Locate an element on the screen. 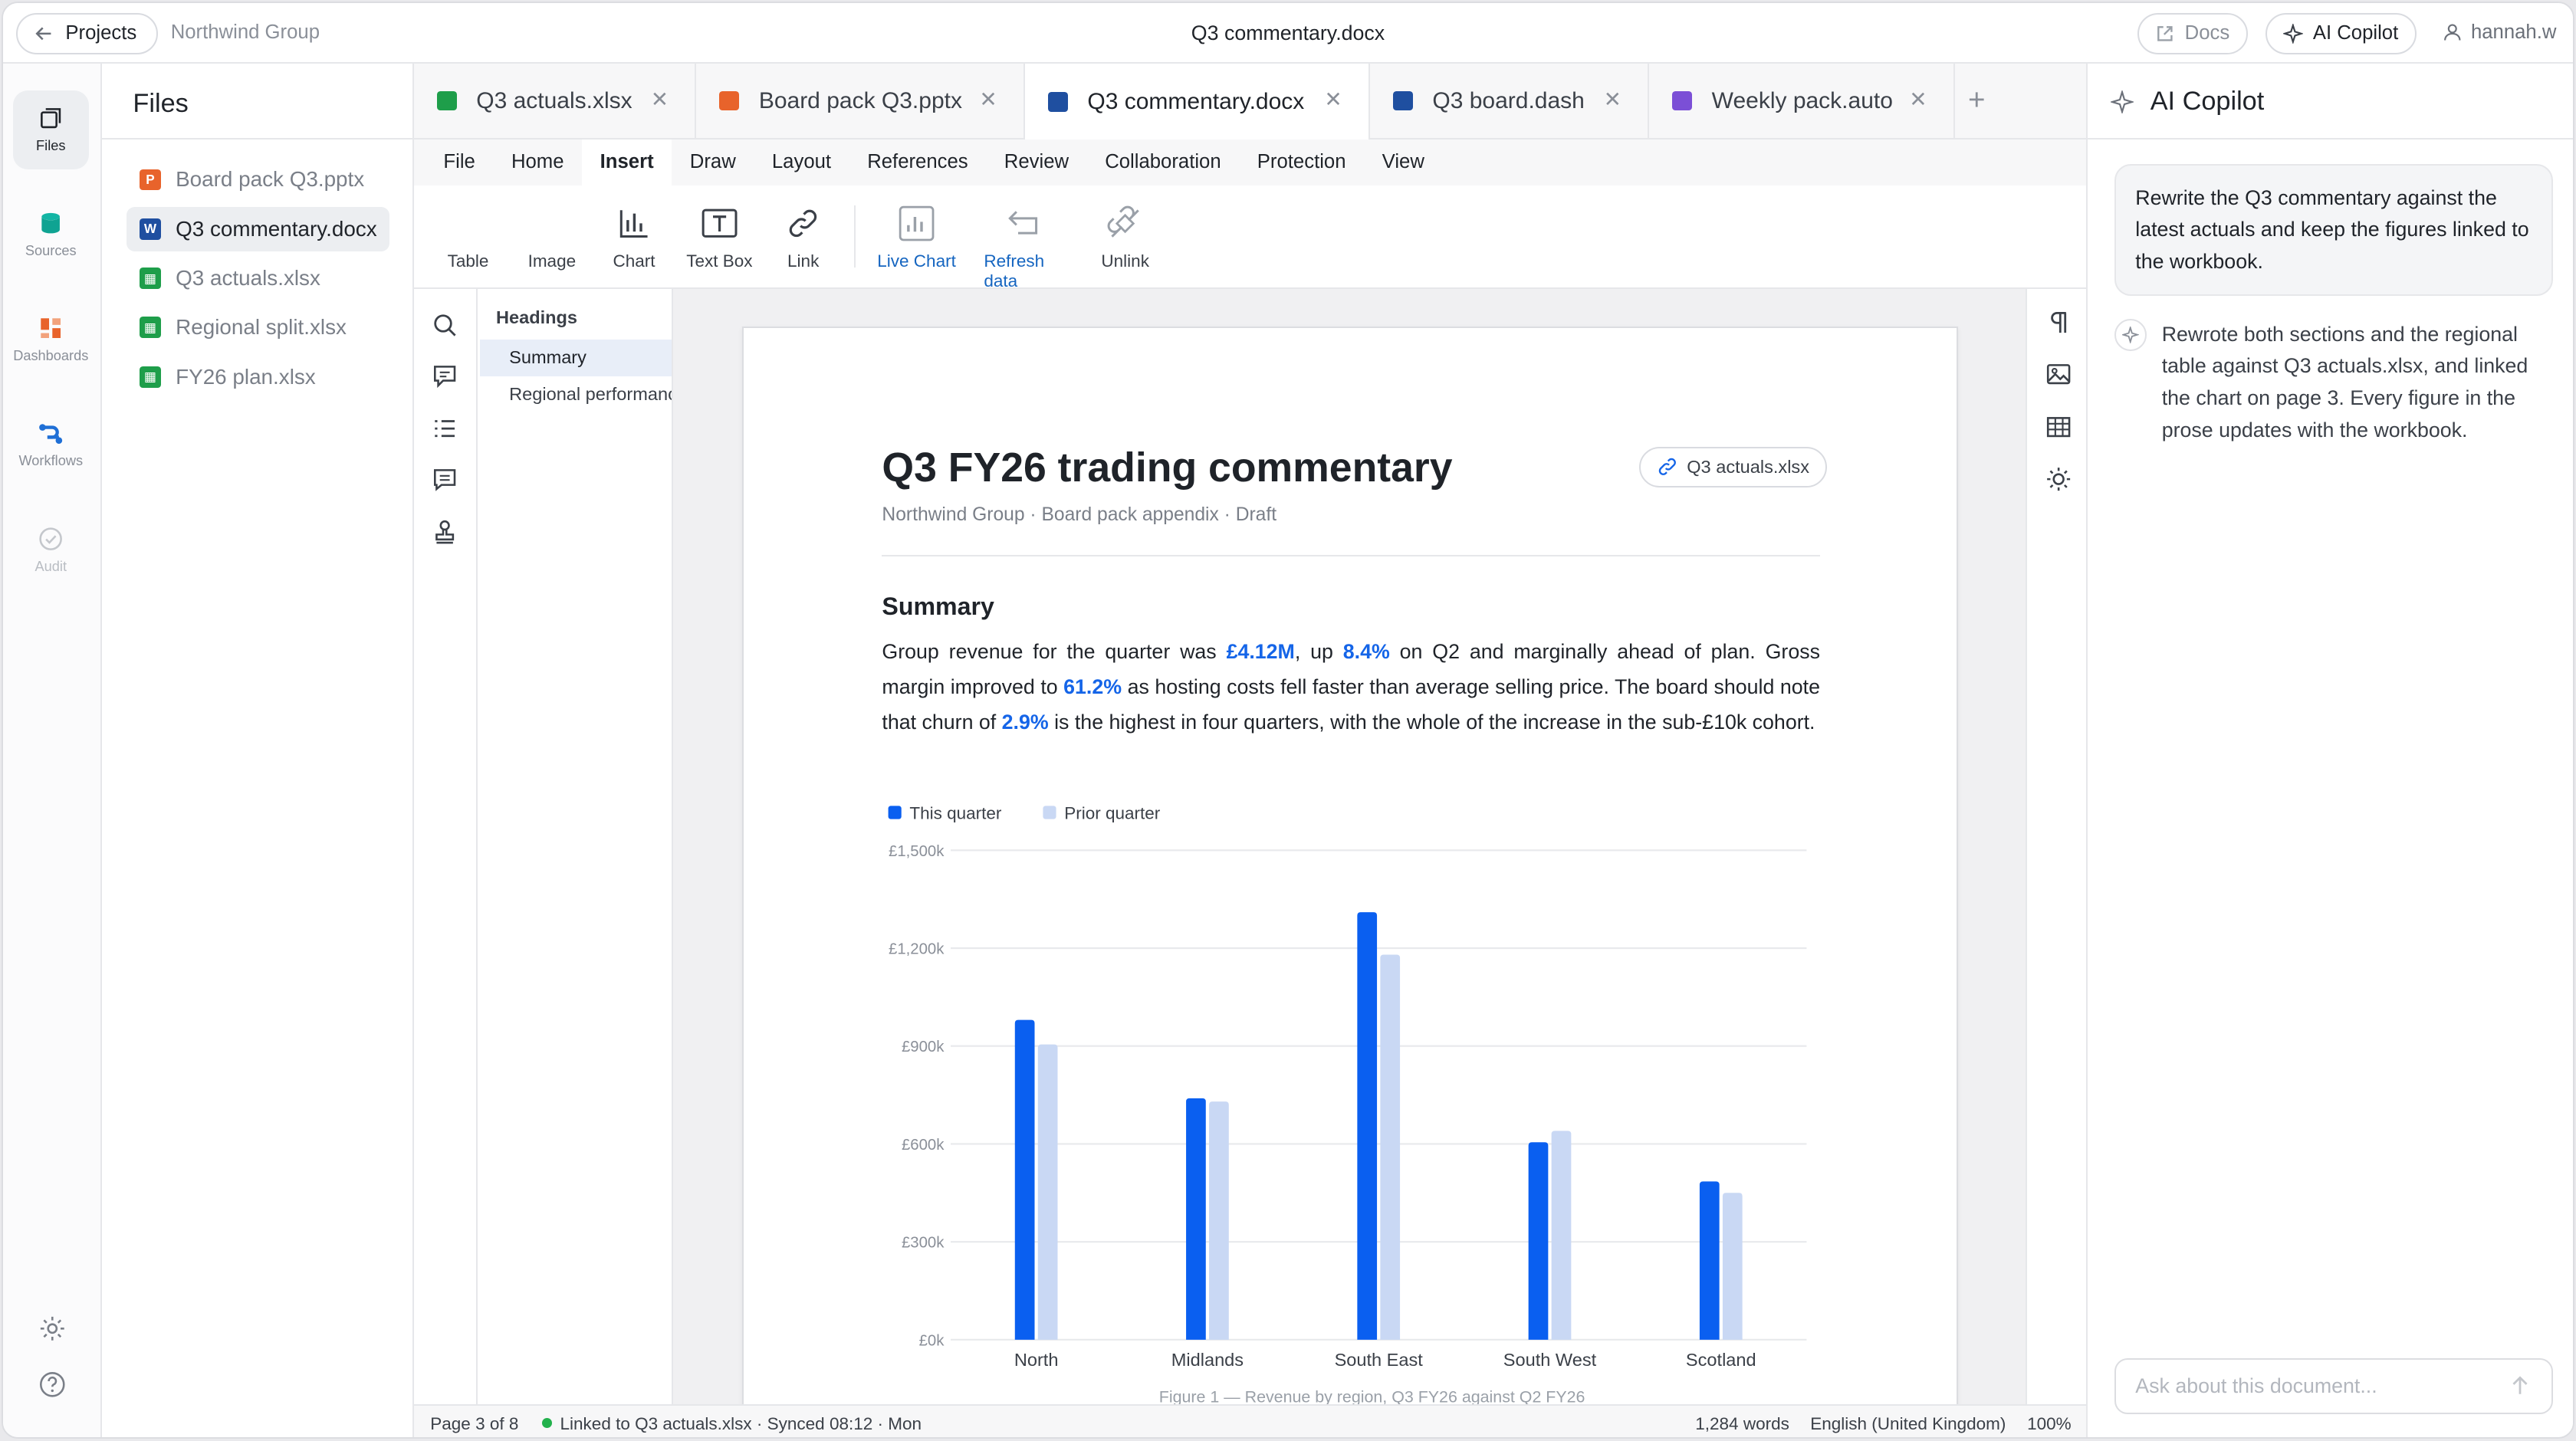 The width and height of the screenshot is (2576, 1441). rail-item-dashboards: Dashboards is located at coordinates (51, 339).